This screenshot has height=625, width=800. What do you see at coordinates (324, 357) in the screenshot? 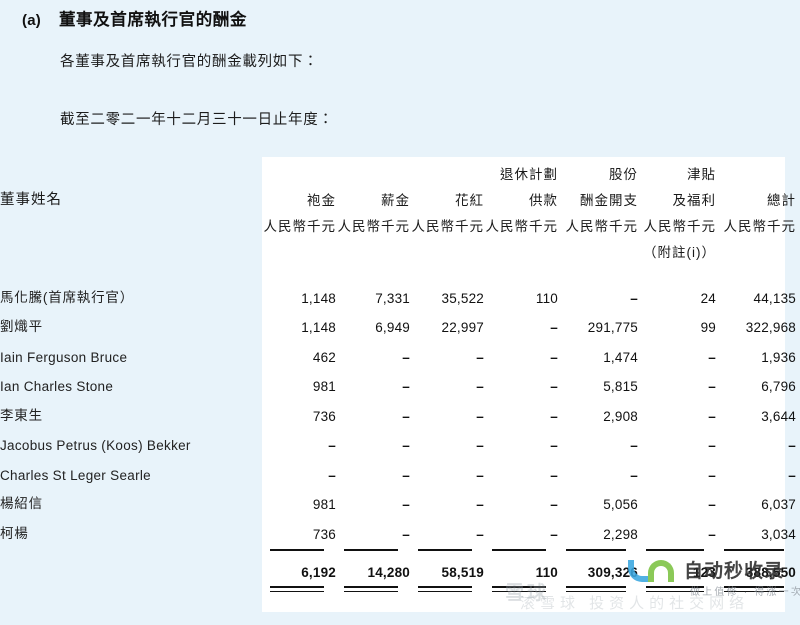
I see `cell-r2-c0: 462` at bounding box center [324, 357].